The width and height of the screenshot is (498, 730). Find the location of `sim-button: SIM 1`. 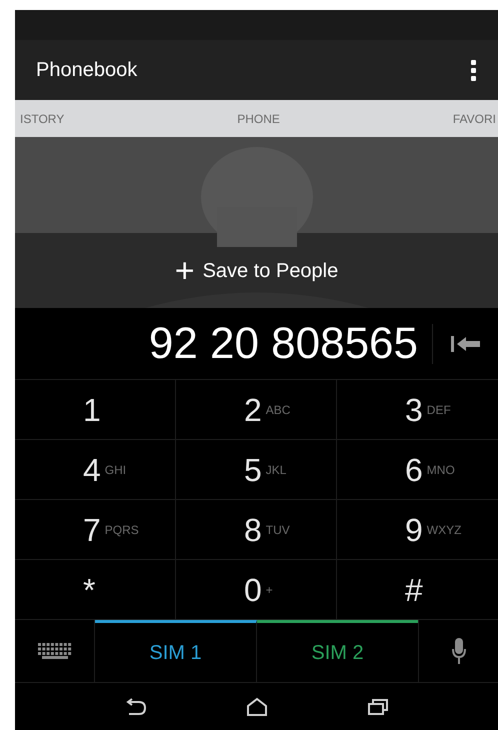

sim-button: SIM 1 is located at coordinates (176, 651).